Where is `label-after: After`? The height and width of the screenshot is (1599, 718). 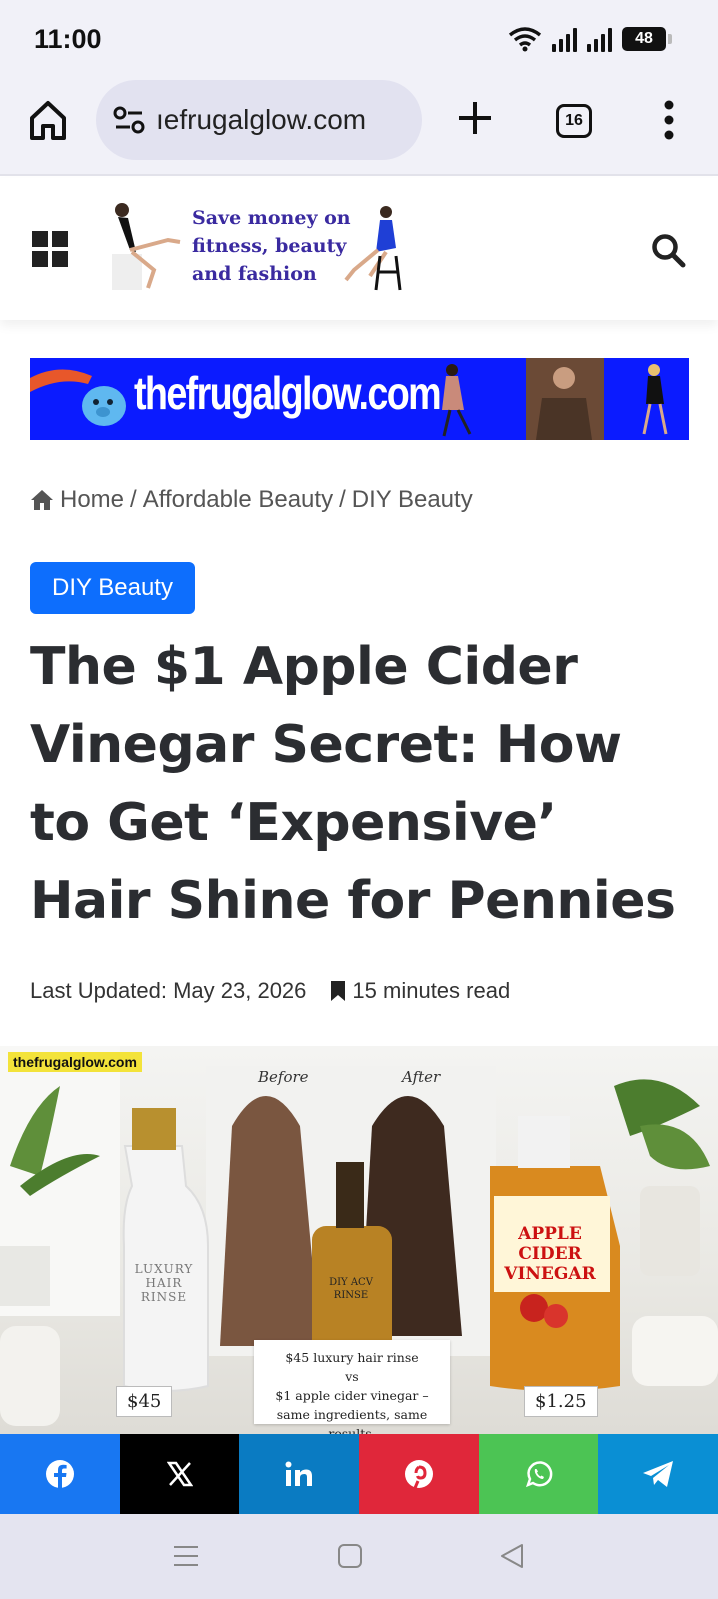 label-after: After is located at coordinates (421, 1077).